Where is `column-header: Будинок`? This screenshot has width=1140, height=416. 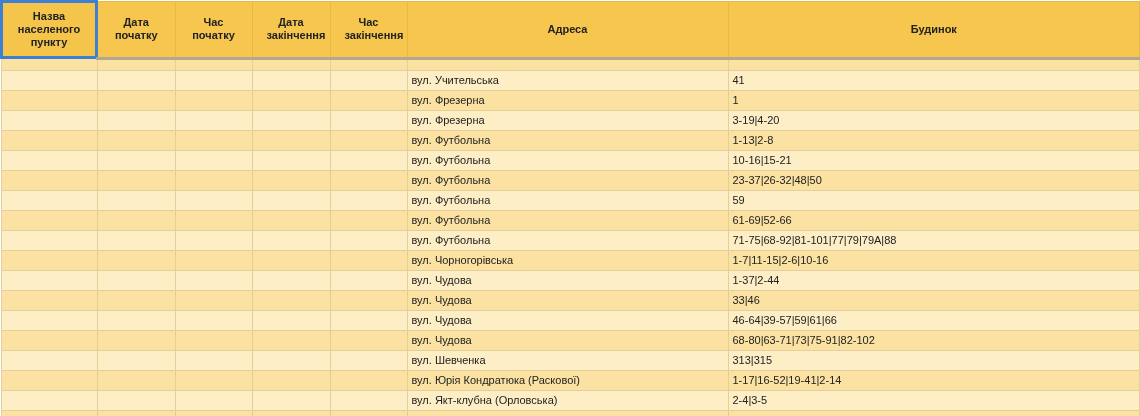
column-header: Будинок is located at coordinates (934, 29).